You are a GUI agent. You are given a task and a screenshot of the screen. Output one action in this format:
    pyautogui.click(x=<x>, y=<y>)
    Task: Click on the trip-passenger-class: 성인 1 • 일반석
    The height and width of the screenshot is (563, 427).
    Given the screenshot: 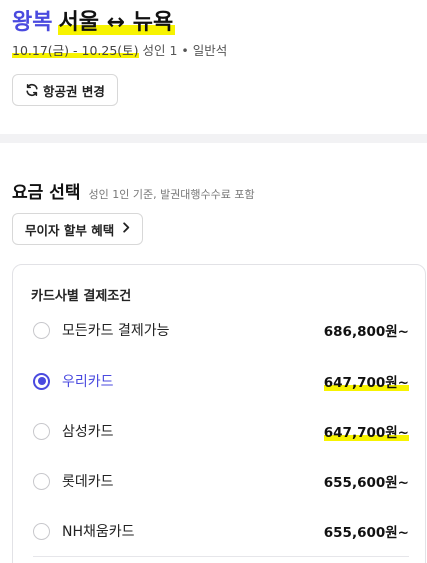 What is the action you would take?
    pyautogui.click(x=183, y=50)
    